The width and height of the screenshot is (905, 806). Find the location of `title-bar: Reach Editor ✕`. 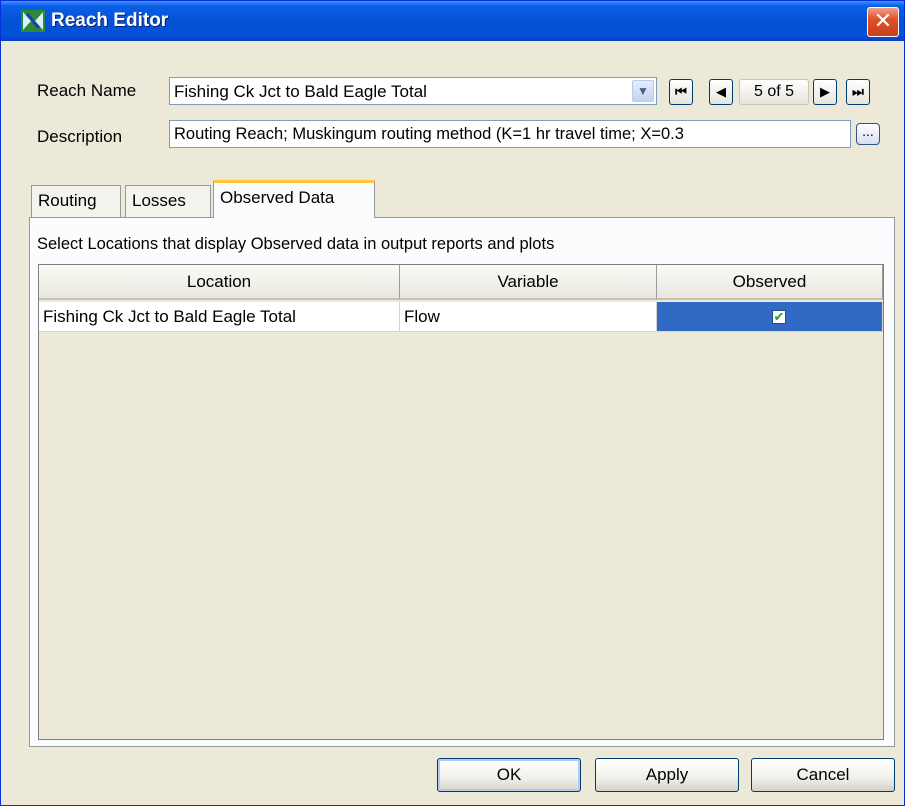

title-bar: Reach Editor ✕ is located at coordinates (452, 21).